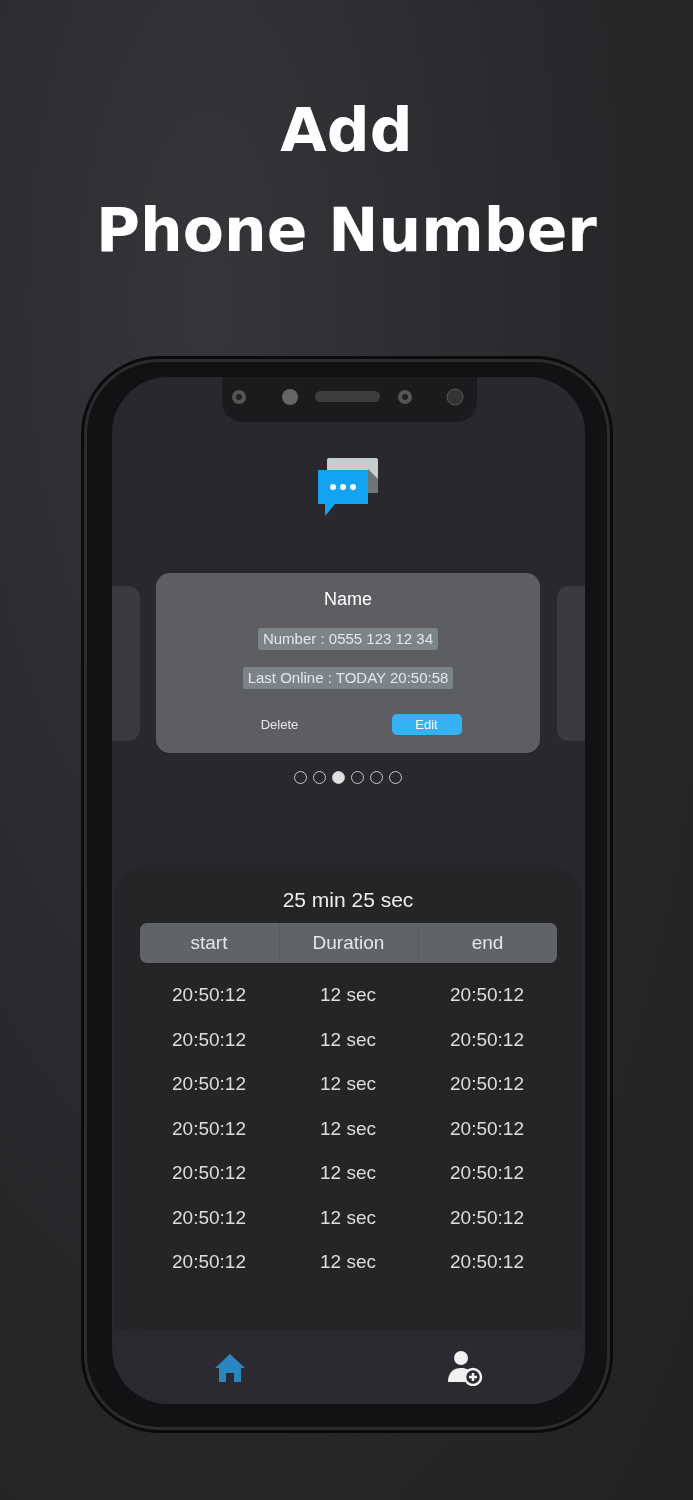 This screenshot has height=1500, width=693. Describe the element at coordinates (348, 900) in the screenshot. I see `total-duration: 25 min 25 sec` at that location.